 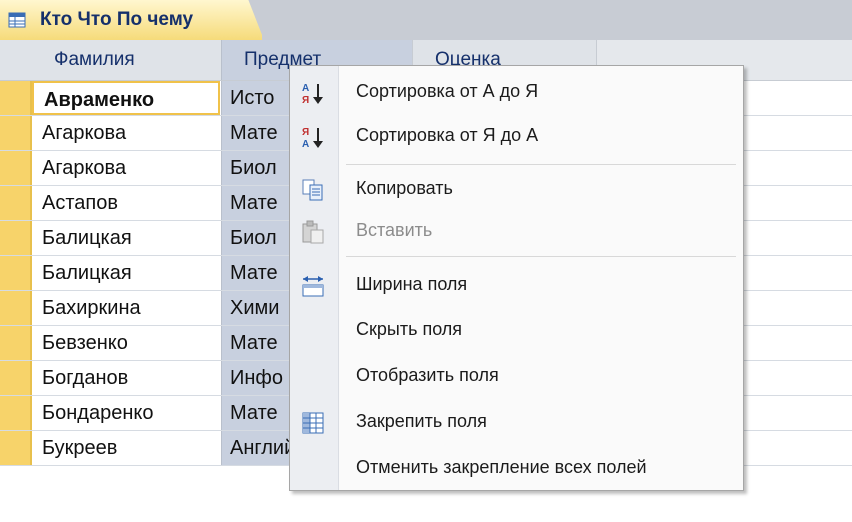 What do you see at coordinates (426, 20) in the screenshot?
I see `object-tab-strip: Кто Что По чему` at bounding box center [426, 20].